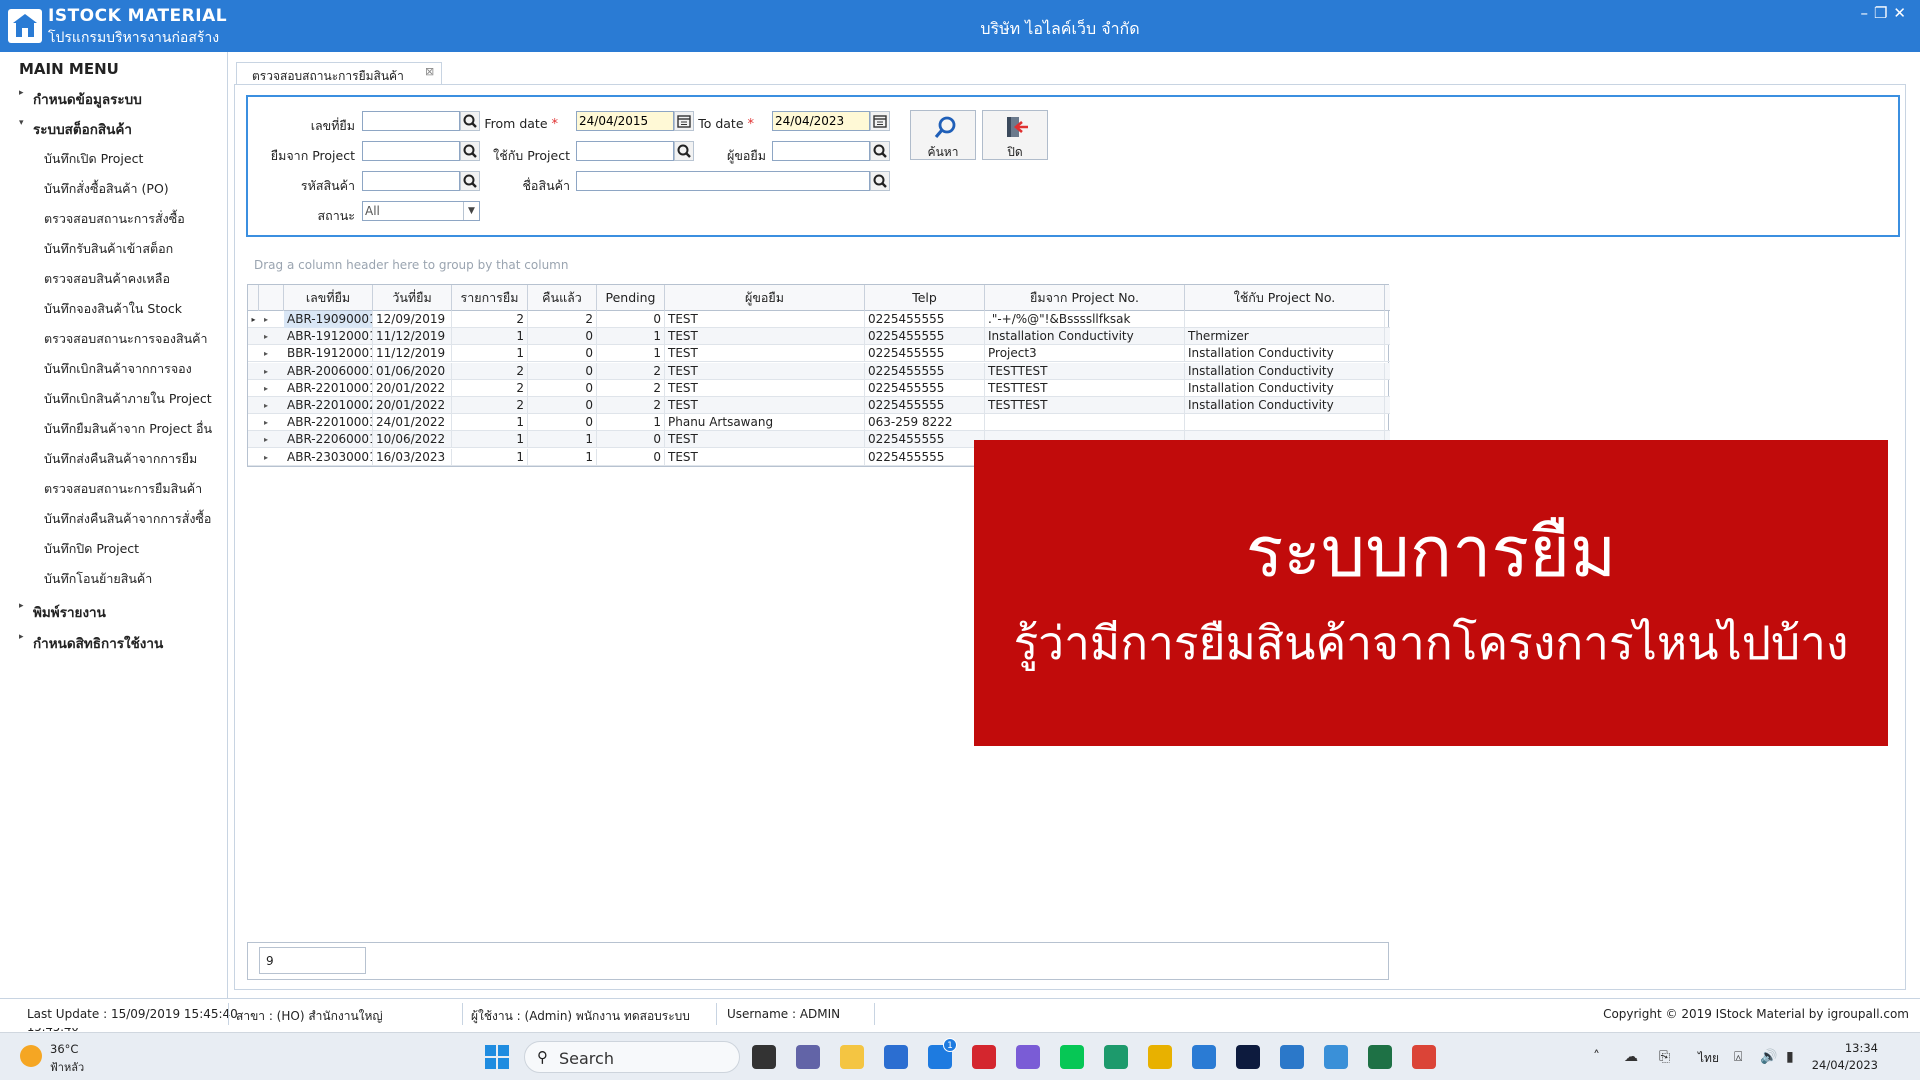 This screenshot has width=1920, height=1080. What do you see at coordinates (1902, 13) in the screenshot?
I see `close-icon: ✕` at bounding box center [1902, 13].